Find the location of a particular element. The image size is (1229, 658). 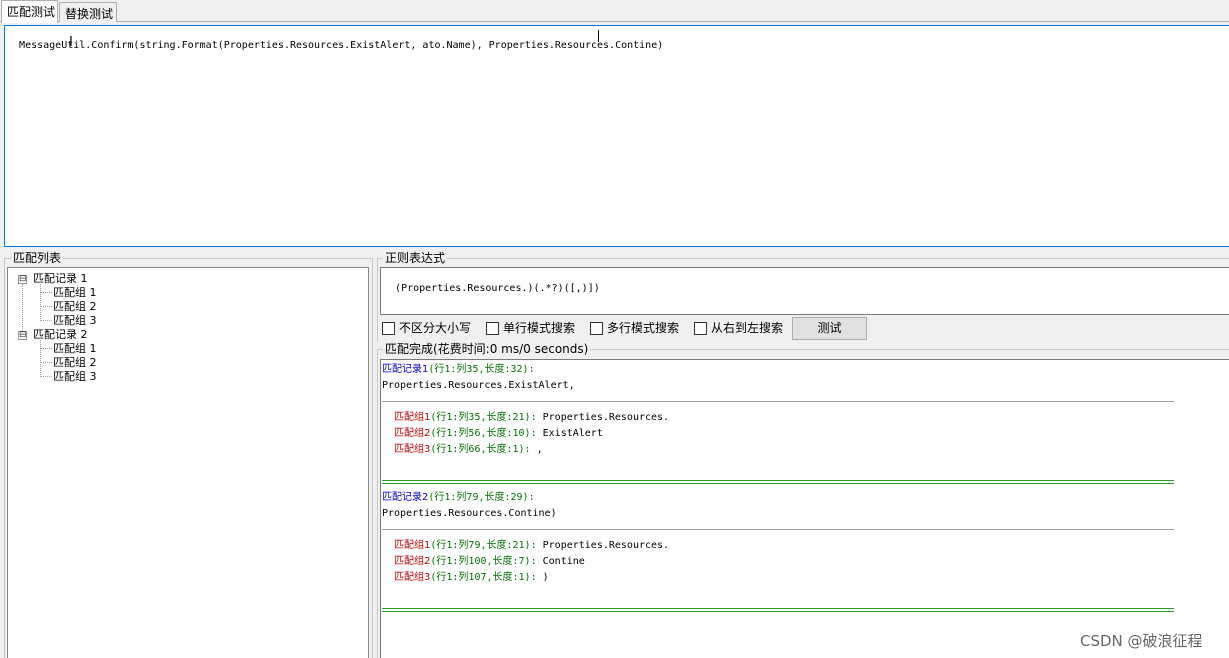

single-line-checkbox is located at coordinates (492, 328).